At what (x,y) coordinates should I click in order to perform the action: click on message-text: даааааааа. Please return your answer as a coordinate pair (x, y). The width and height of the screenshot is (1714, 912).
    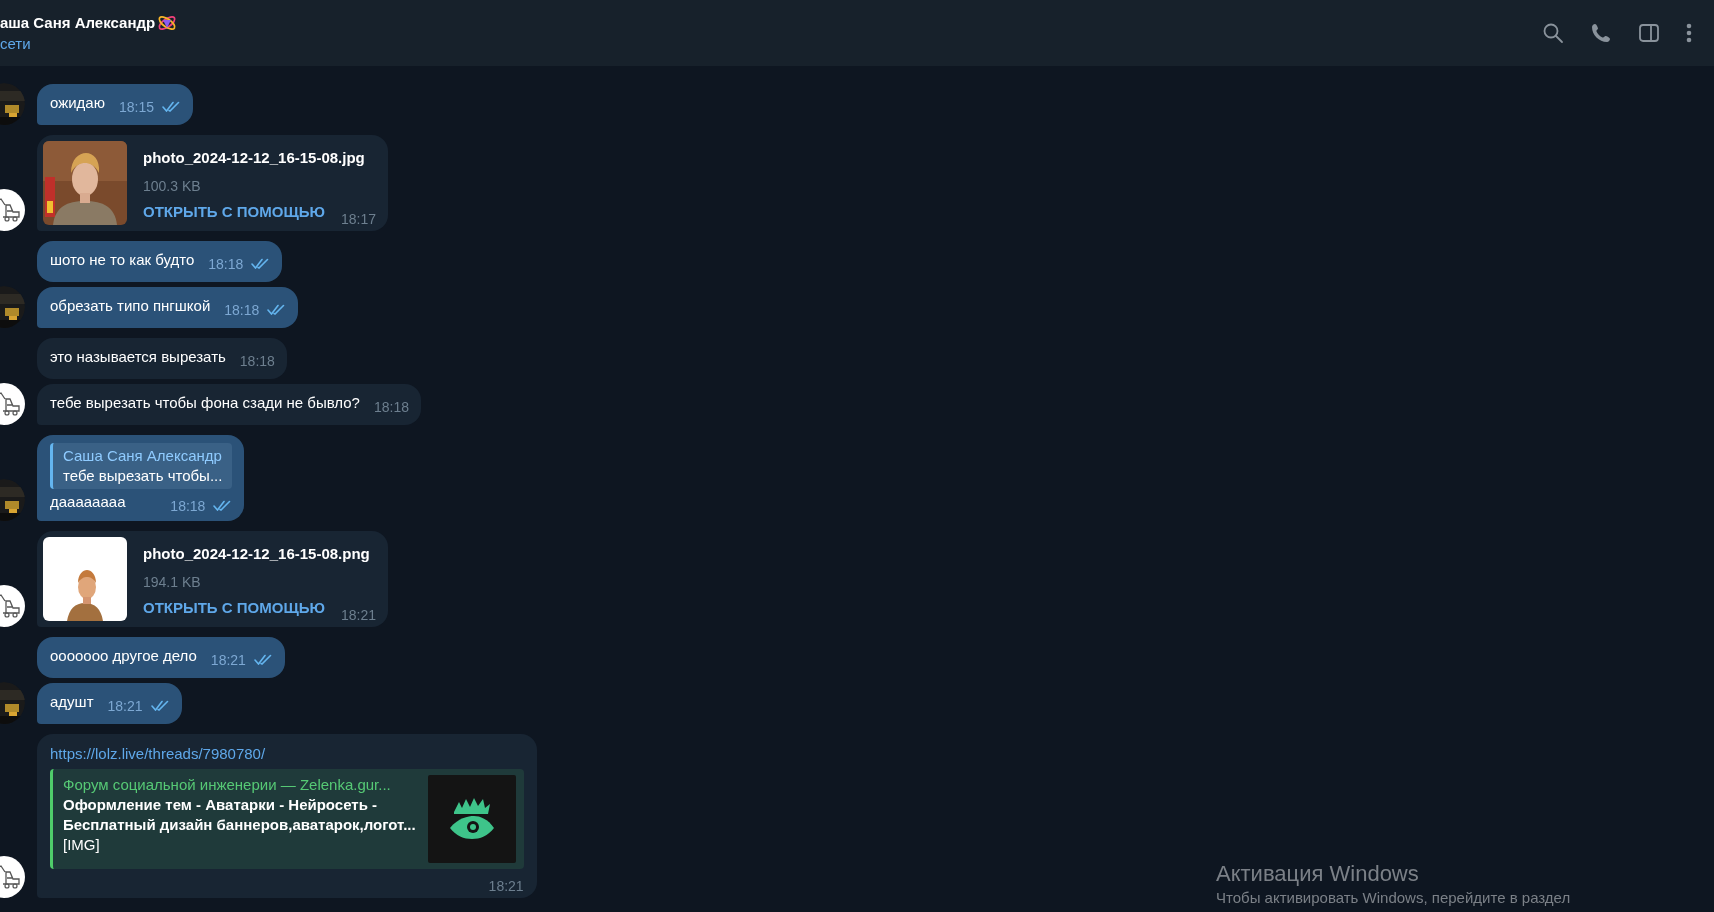
    Looking at the image, I should click on (88, 502).